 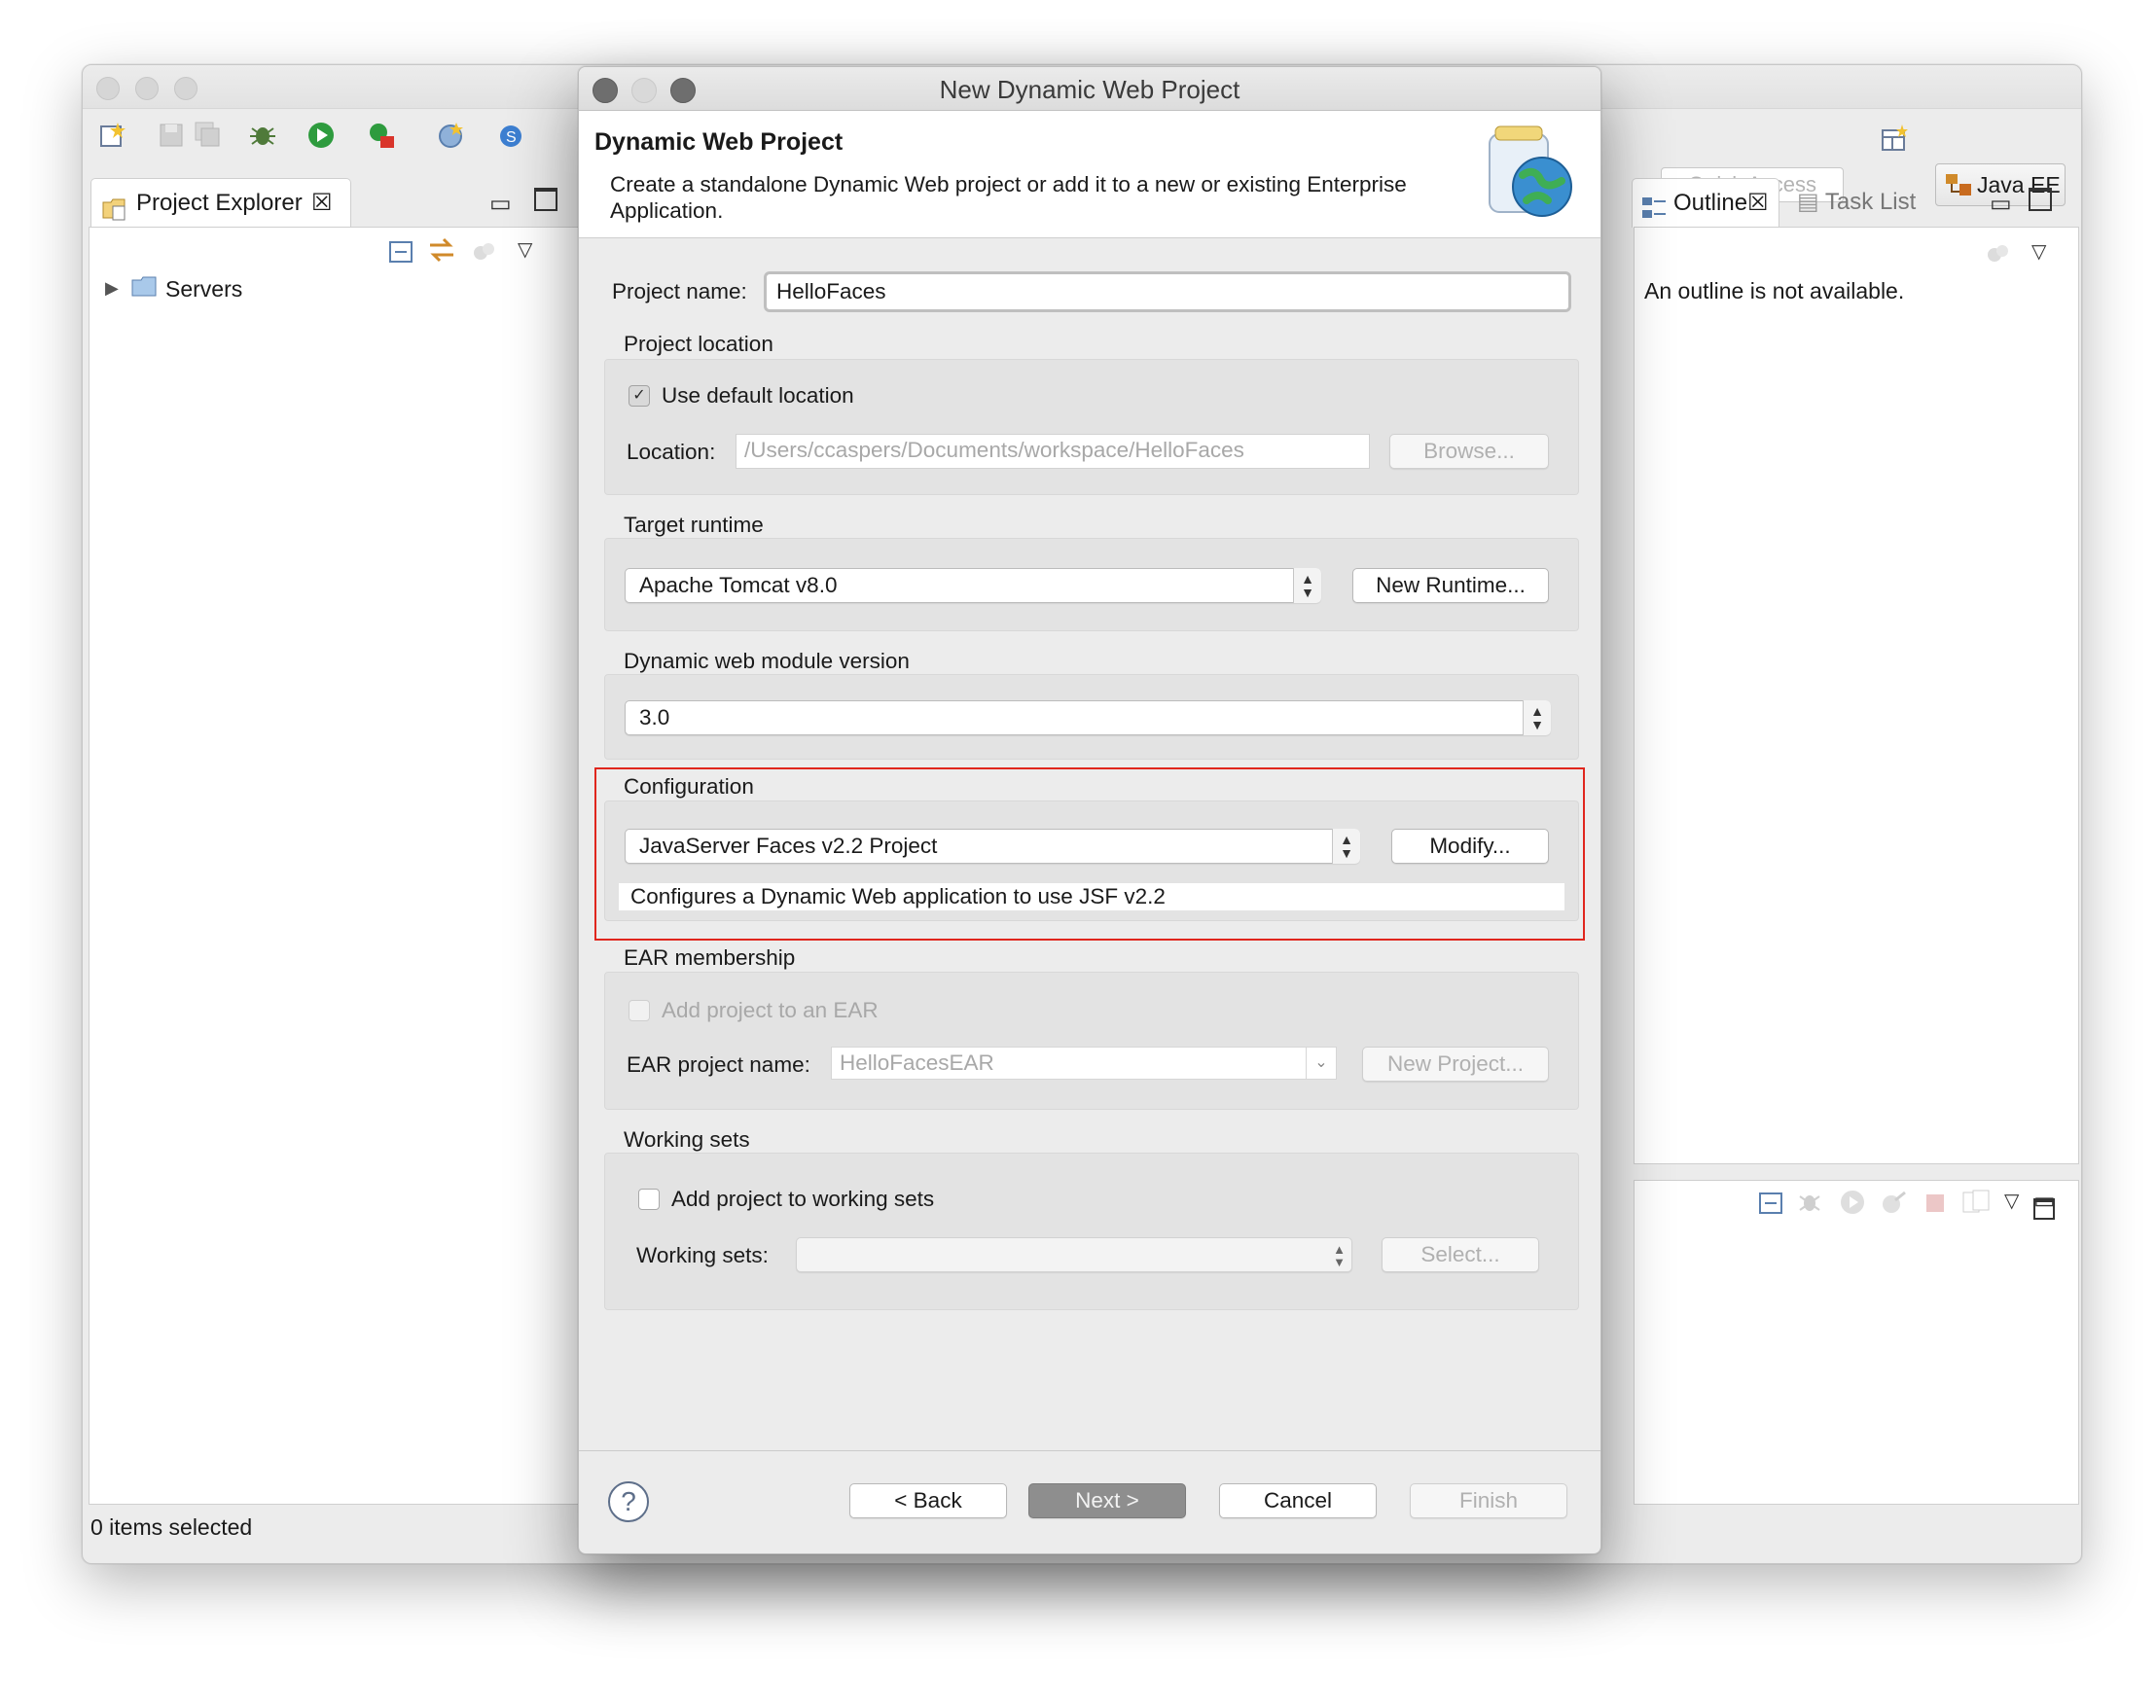 What do you see at coordinates (973, 585) in the screenshot?
I see `target-runtime-select: Apache Tomcat v8.0 ▲ ▼` at bounding box center [973, 585].